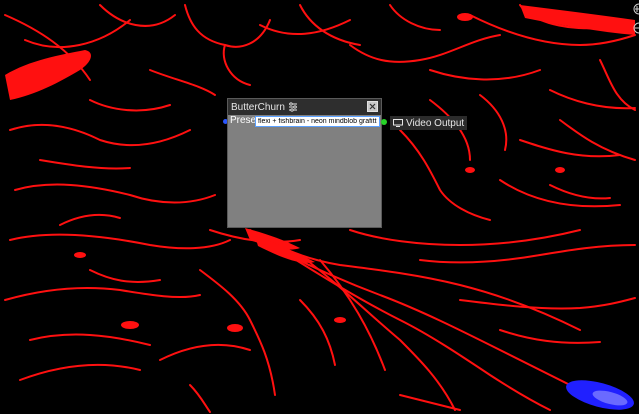  Describe the element at coordinates (293, 107) in the screenshot. I see `sliders-icon` at that location.